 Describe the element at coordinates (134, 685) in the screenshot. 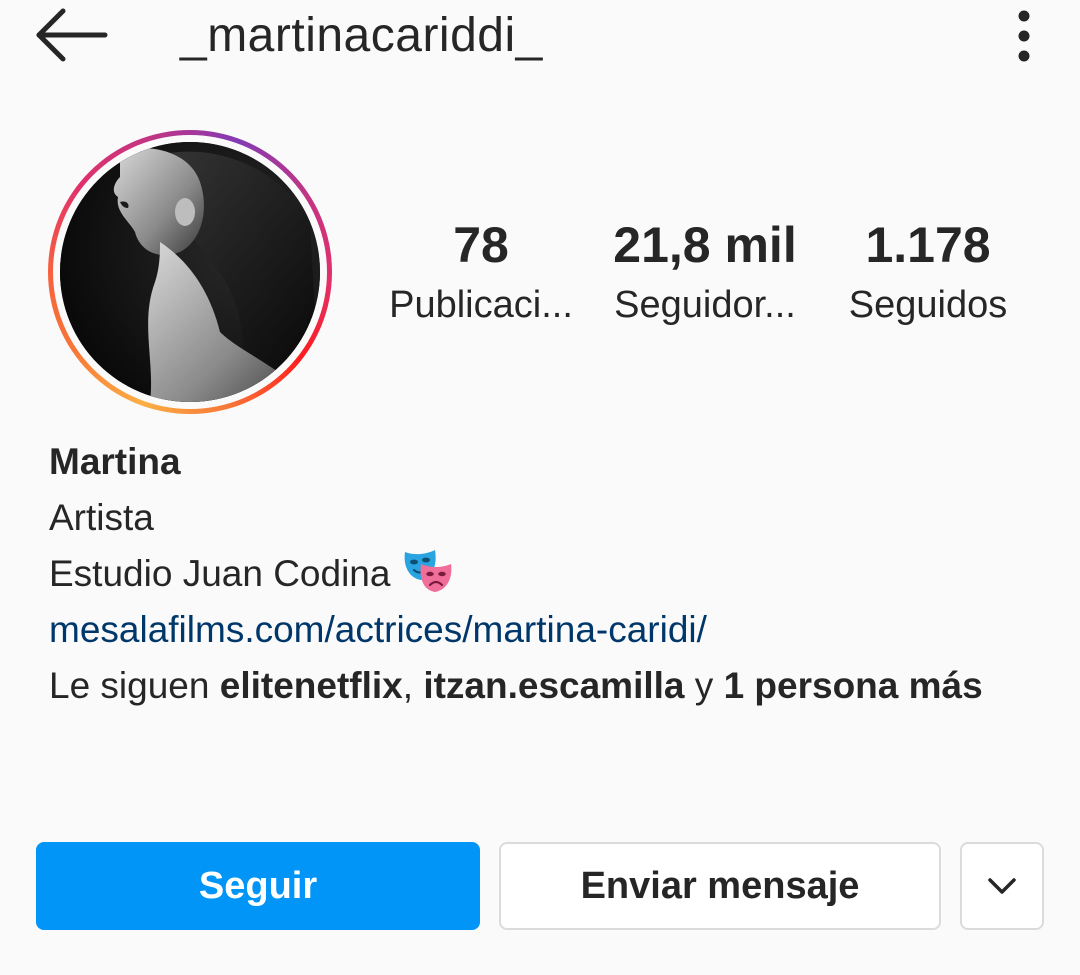

I see `followed-prefix: Le siguen` at that location.